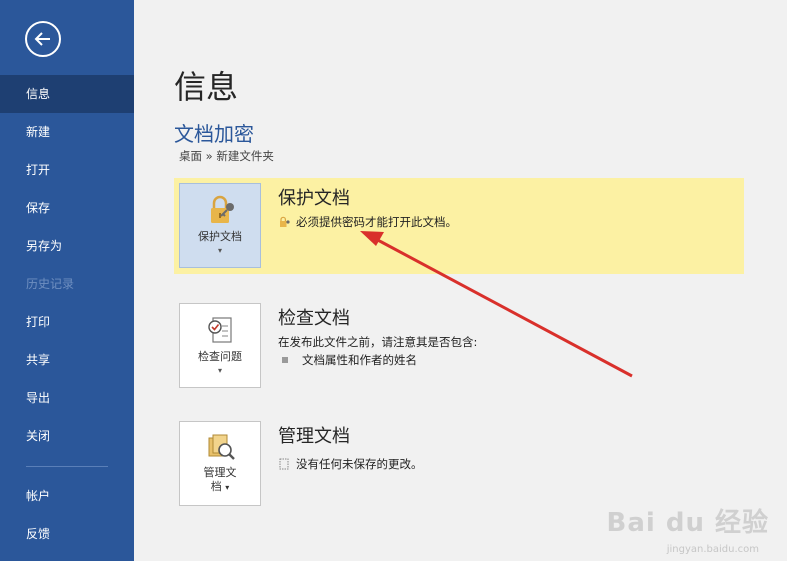 The width and height of the screenshot is (787, 561). What do you see at coordinates (226, 156) in the screenshot?
I see `document-path: 桌面 » 新建文件夹` at bounding box center [226, 156].